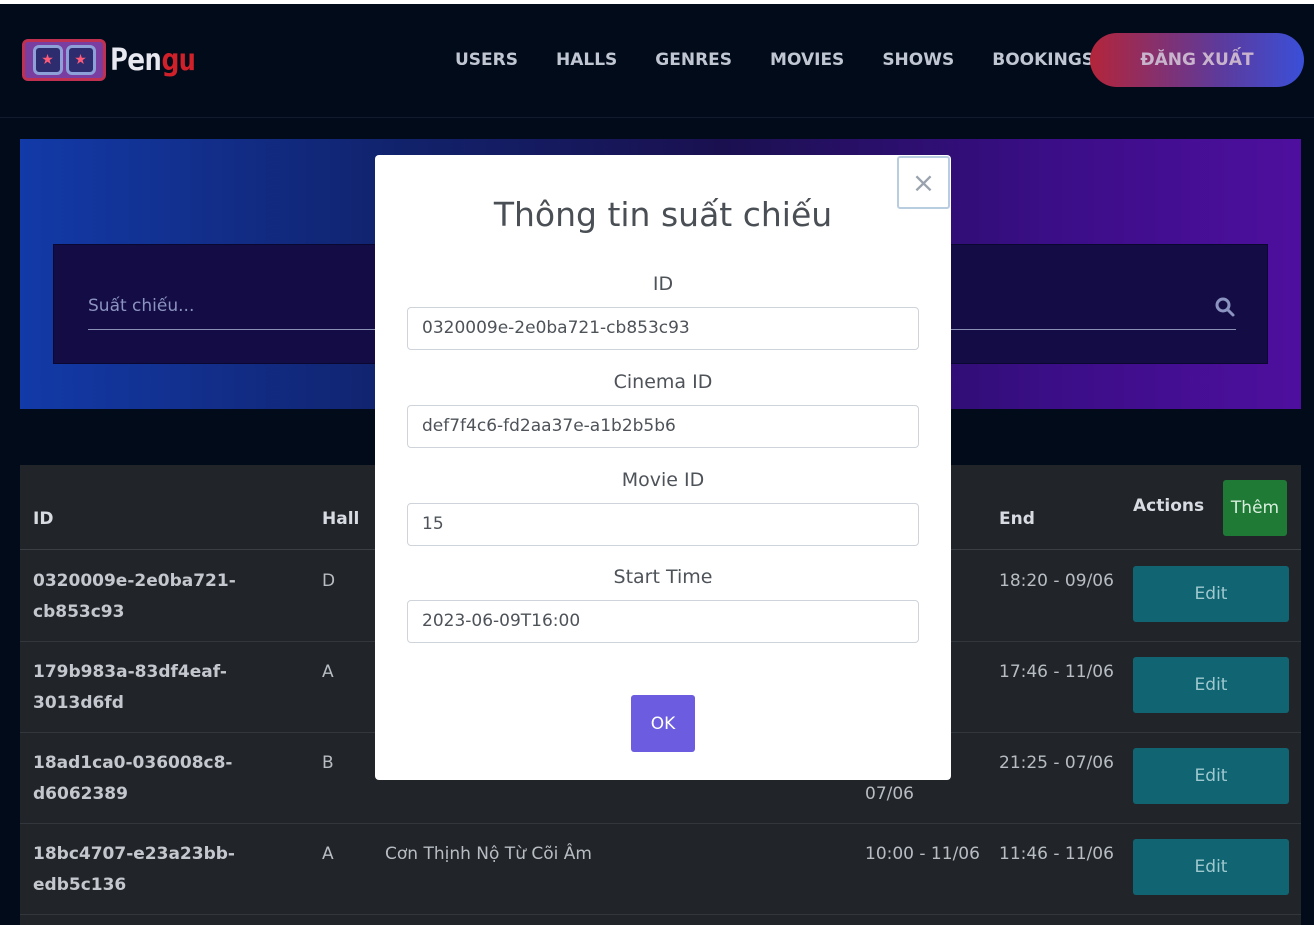 The width and height of the screenshot is (1314, 925). I want to click on label-cinema-id: Cinema ID, so click(663, 382).